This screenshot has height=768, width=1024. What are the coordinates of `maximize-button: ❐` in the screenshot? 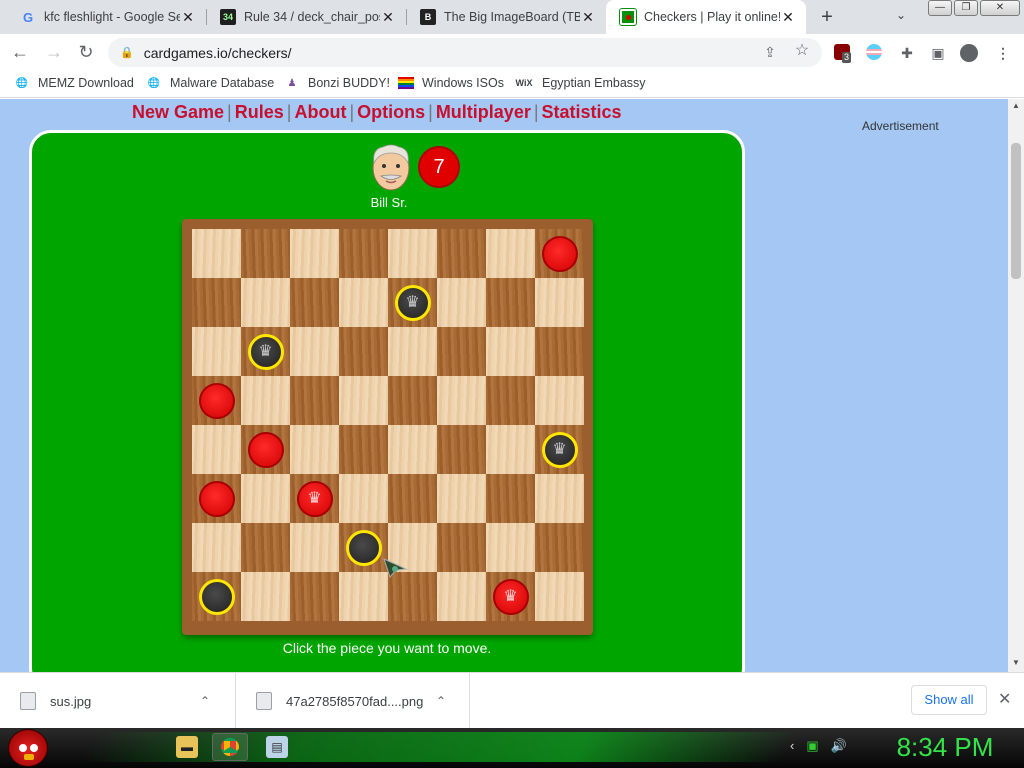 It's located at (966, 8).